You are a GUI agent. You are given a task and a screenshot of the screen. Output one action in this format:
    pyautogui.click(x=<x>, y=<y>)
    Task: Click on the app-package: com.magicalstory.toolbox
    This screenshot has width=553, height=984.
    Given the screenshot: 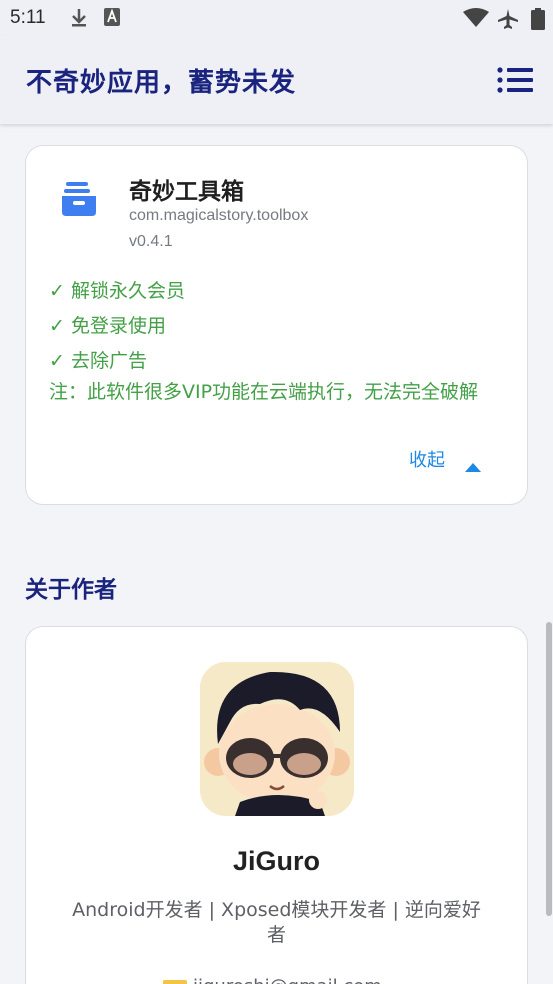 What is the action you would take?
    pyautogui.click(x=219, y=215)
    